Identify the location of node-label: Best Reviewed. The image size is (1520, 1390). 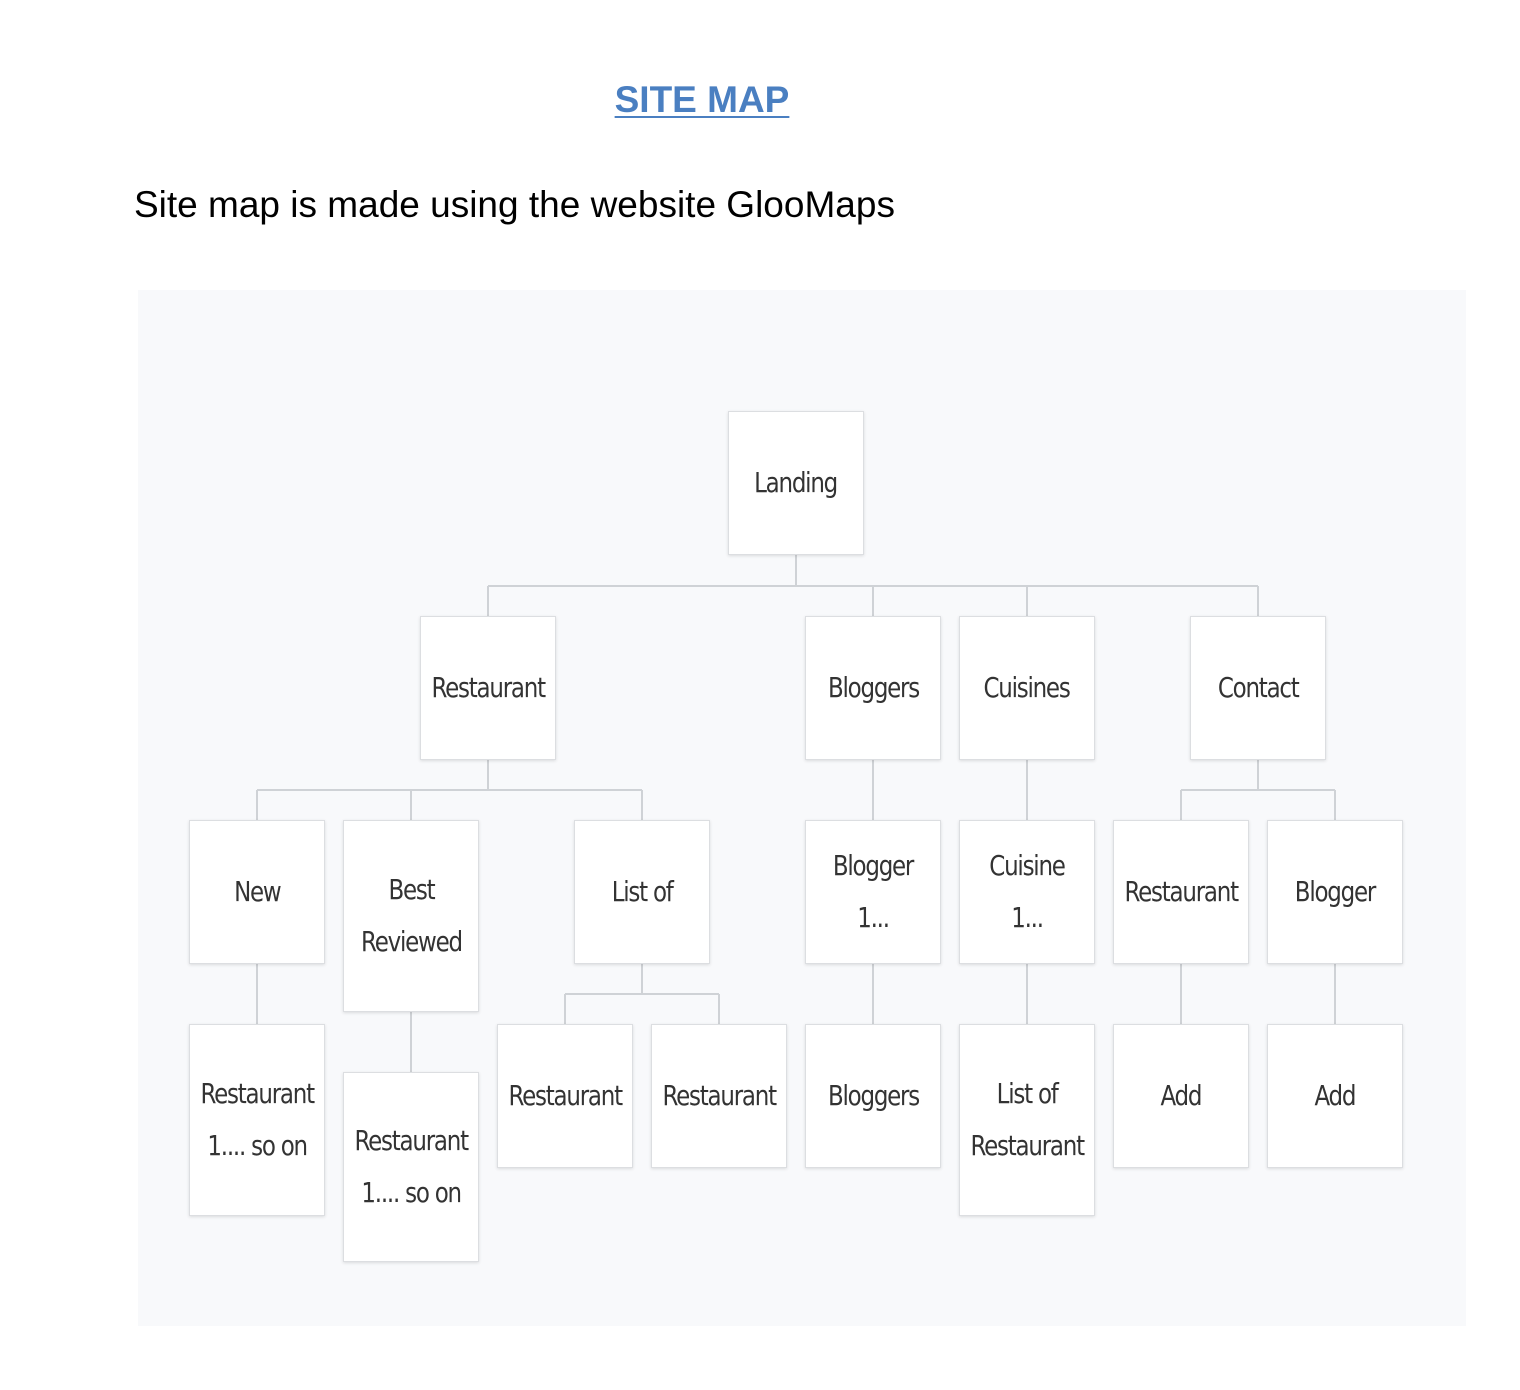
(411, 915).